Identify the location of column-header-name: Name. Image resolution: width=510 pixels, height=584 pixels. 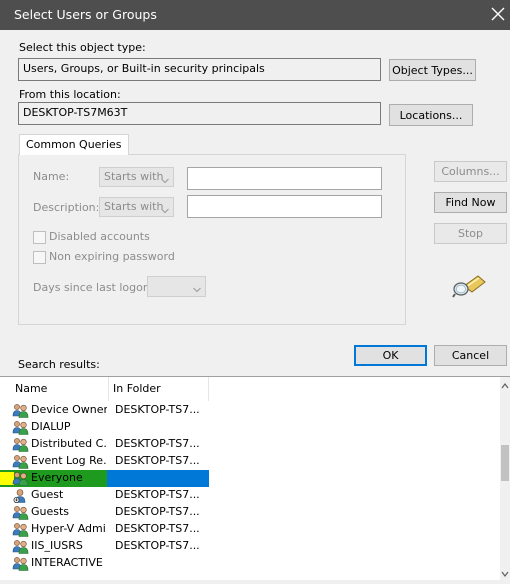
(60, 389).